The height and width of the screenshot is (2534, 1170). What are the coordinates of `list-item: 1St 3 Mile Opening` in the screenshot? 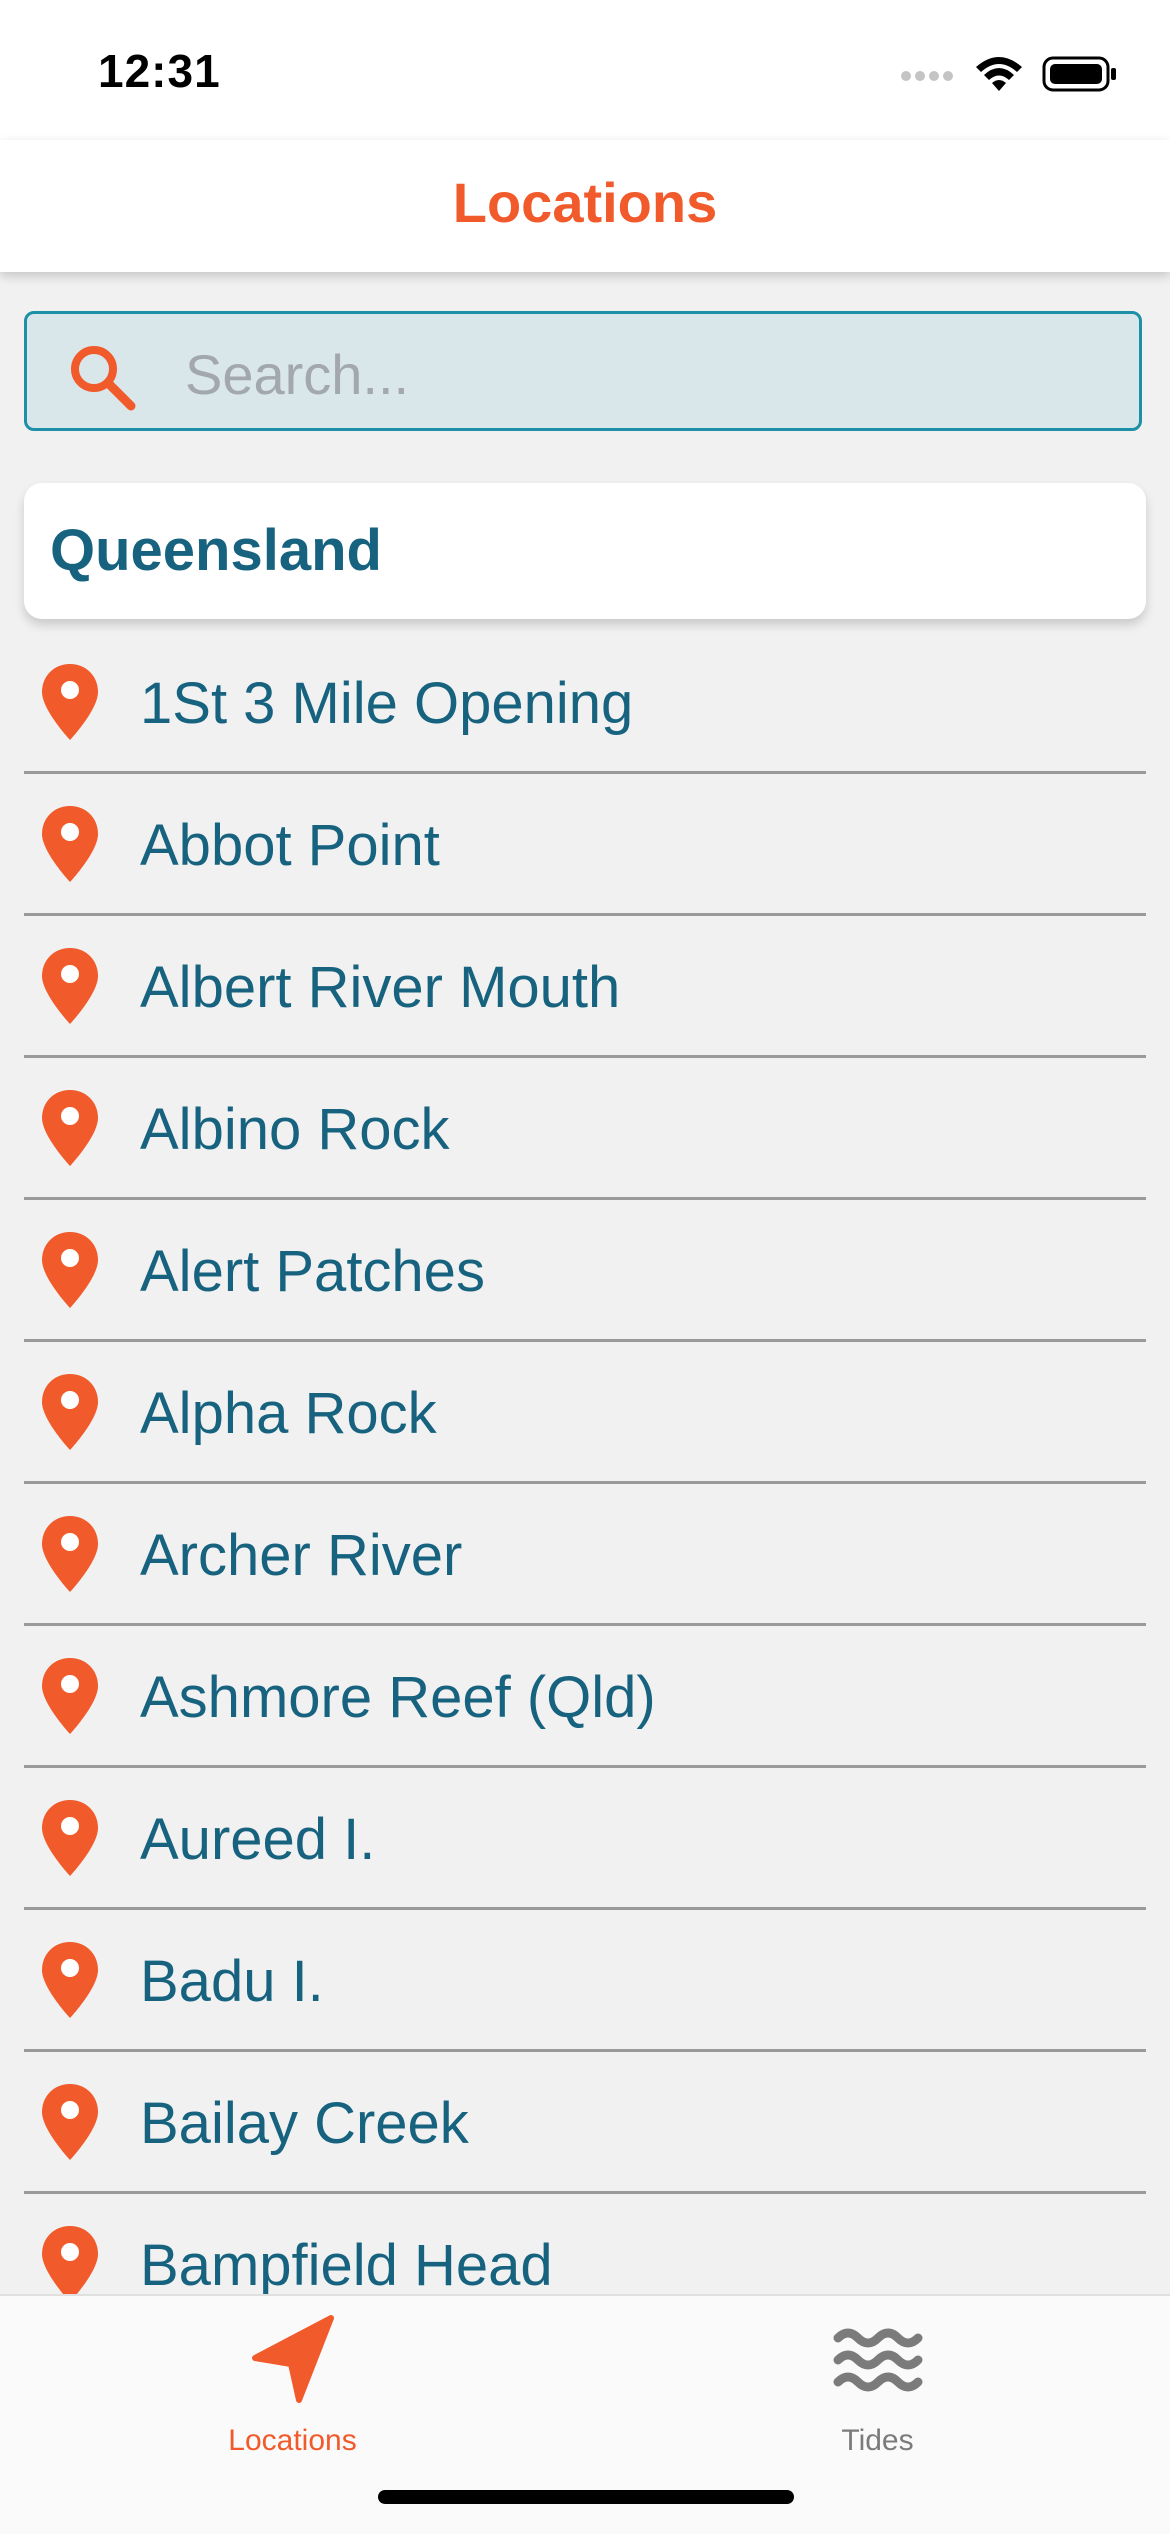 It's located at (585, 703).